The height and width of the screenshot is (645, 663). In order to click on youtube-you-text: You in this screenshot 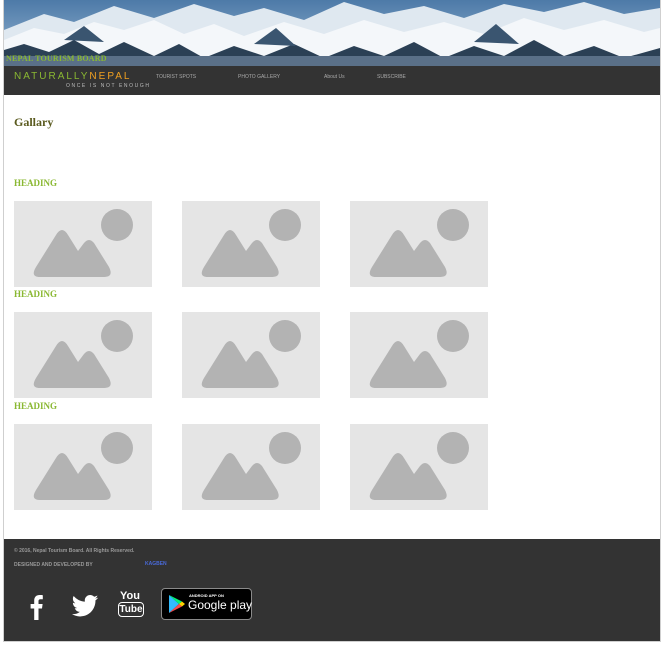, I will do `click(130, 596)`.